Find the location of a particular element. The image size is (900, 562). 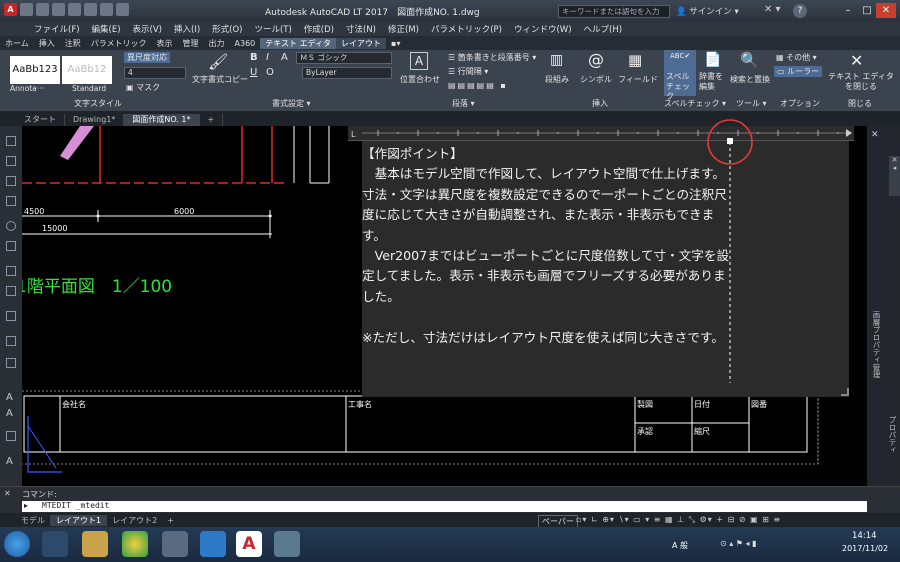

doc-tab-active: 図面作成NO. 1* is located at coordinates (162, 120).